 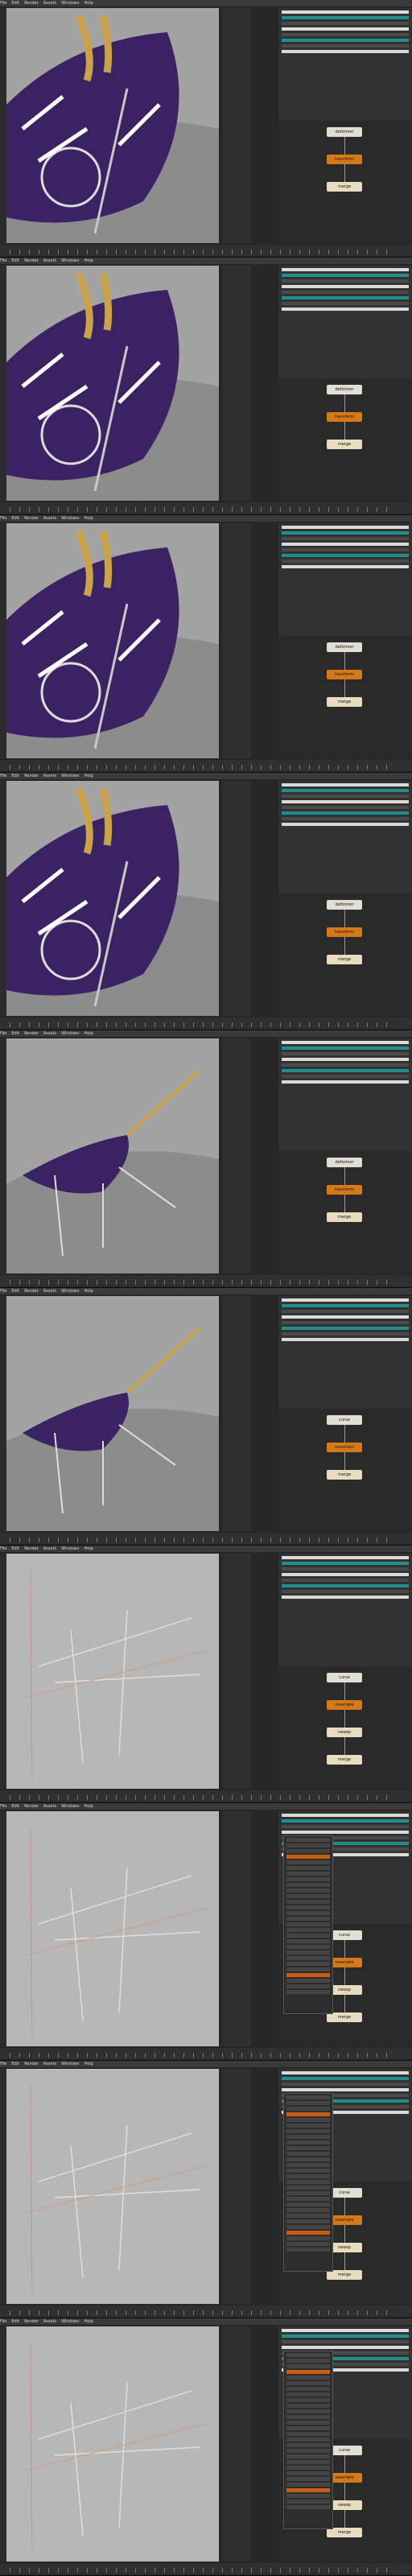 I want to click on network-node: mountain, so click(x=344, y=1447).